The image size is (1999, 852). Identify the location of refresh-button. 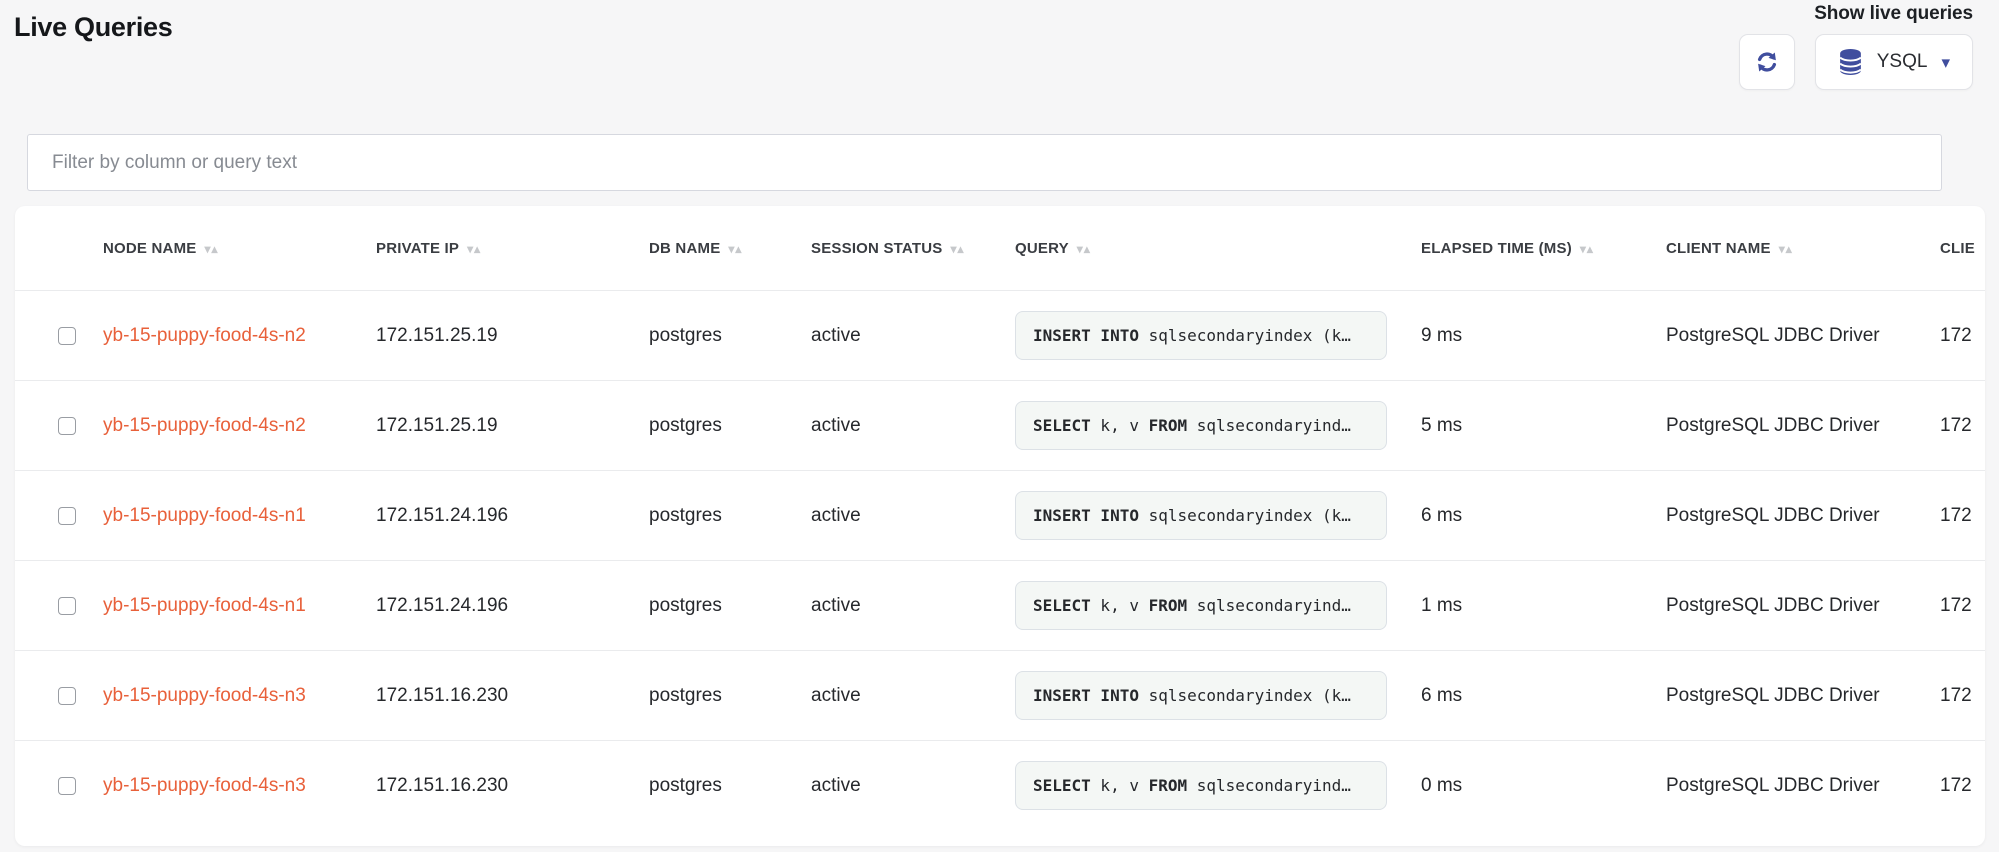
(1766, 62).